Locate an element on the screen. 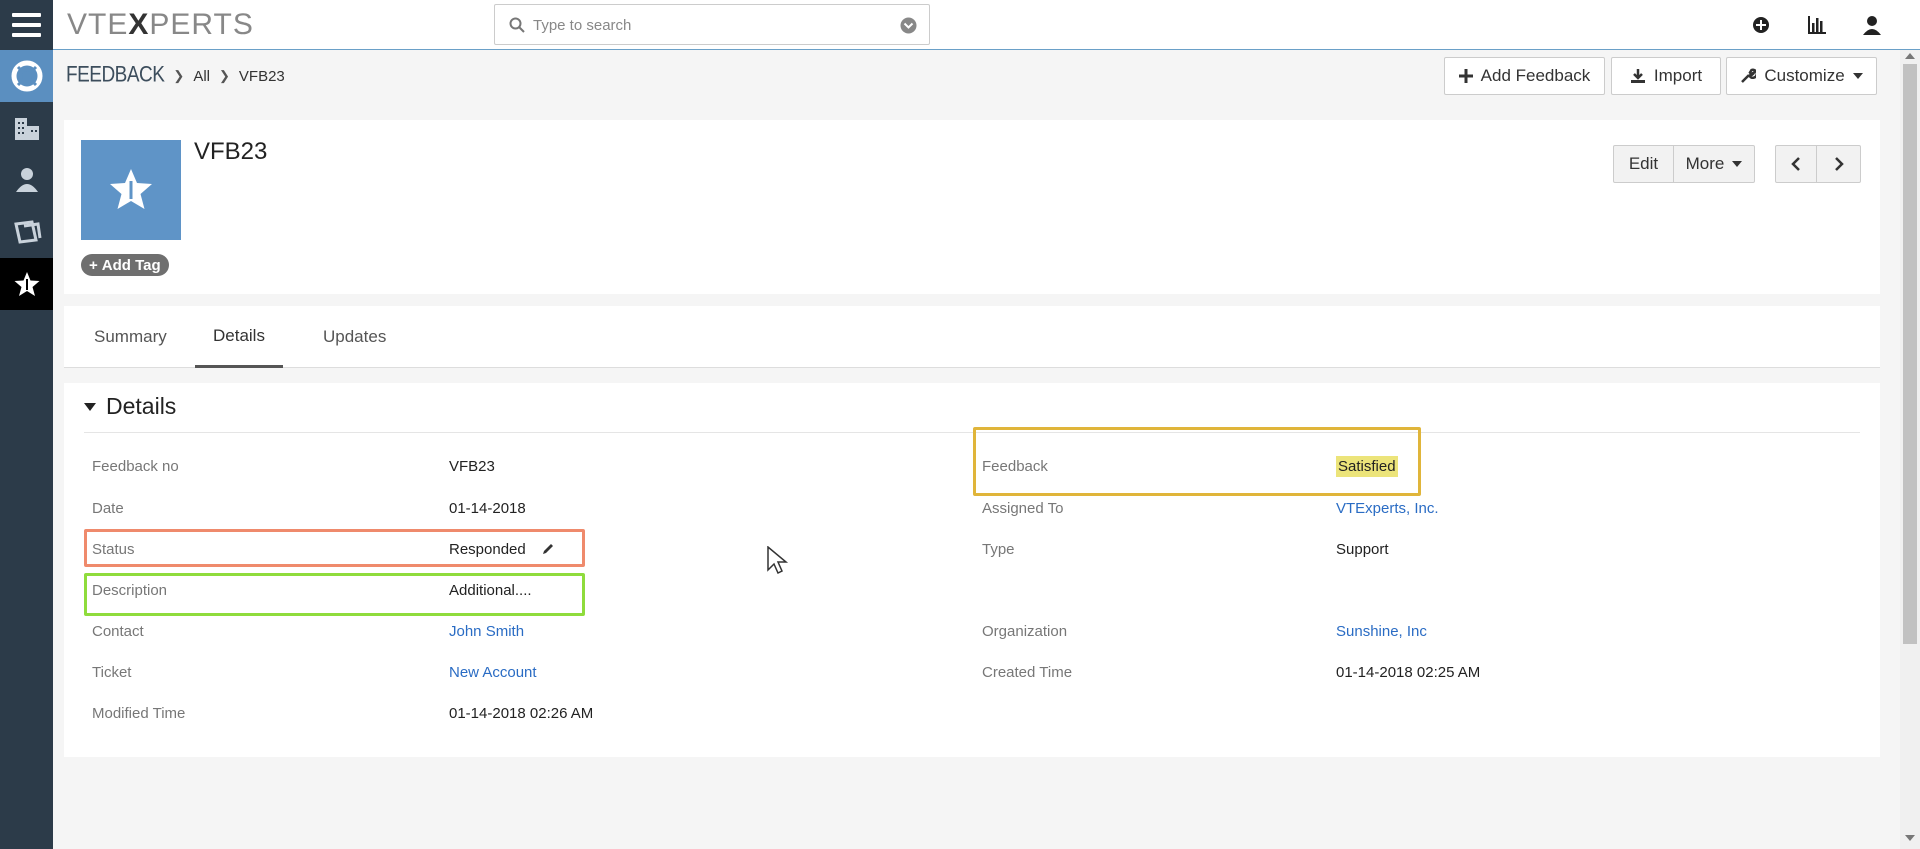 The height and width of the screenshot is (849, 1920). logo-text-post: PERTS is located at coordinates (201, 24).